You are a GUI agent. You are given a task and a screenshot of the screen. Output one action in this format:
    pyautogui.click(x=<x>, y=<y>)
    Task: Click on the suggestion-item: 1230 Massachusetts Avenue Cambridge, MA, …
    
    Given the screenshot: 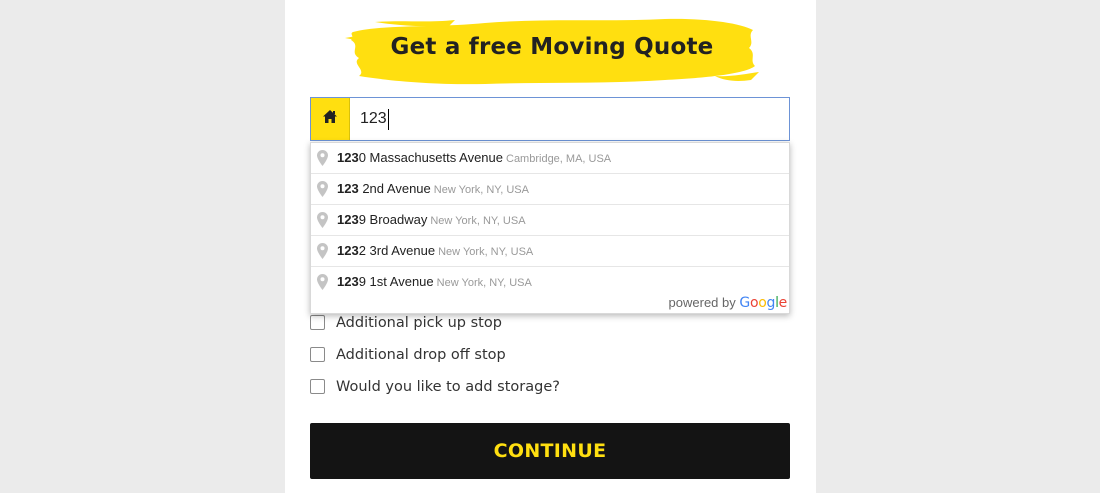 What is the action you would take?
    pyautogui.click(x=550, y=158)
    